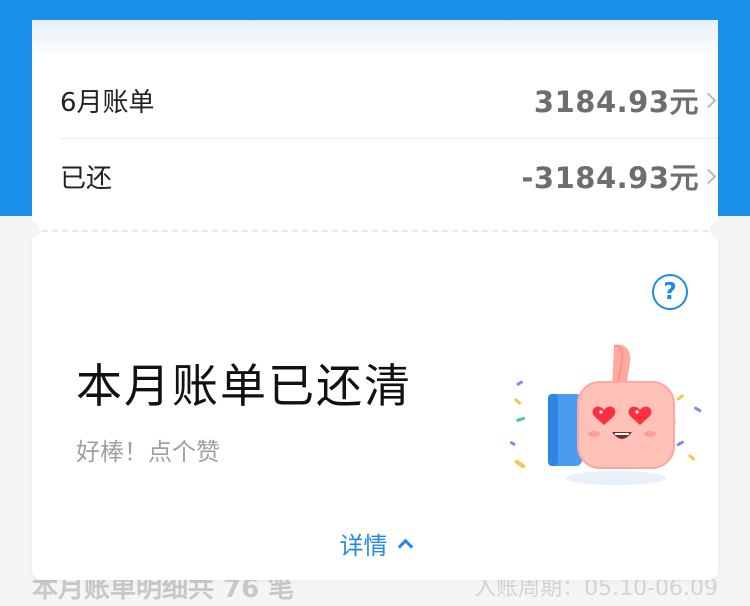  Describe the element at coordinates (405, 546) in the screenshot. I see `chevron-up-icon` at that location.